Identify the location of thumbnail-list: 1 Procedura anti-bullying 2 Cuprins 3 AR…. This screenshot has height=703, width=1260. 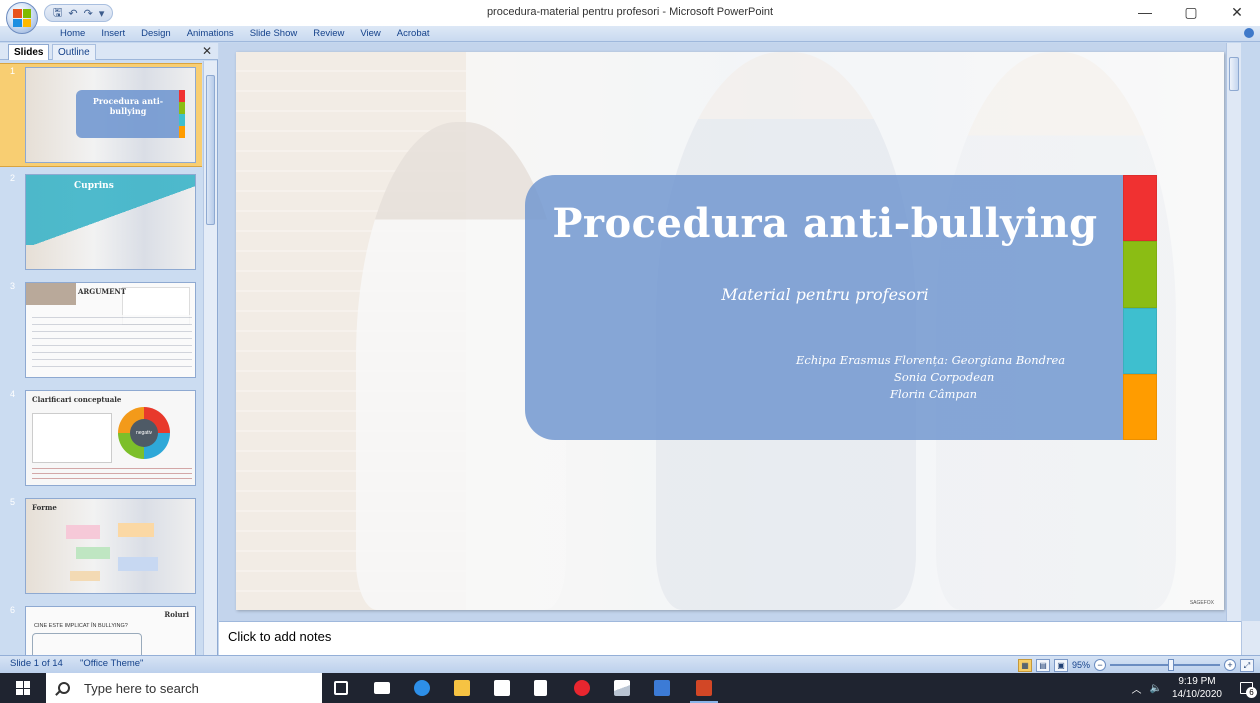
(101, 358).